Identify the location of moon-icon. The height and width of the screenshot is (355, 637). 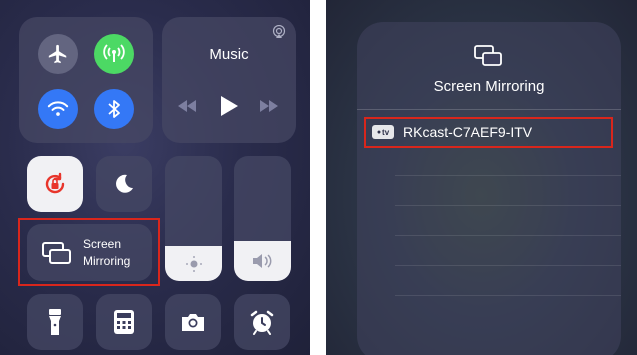
(124, 183).